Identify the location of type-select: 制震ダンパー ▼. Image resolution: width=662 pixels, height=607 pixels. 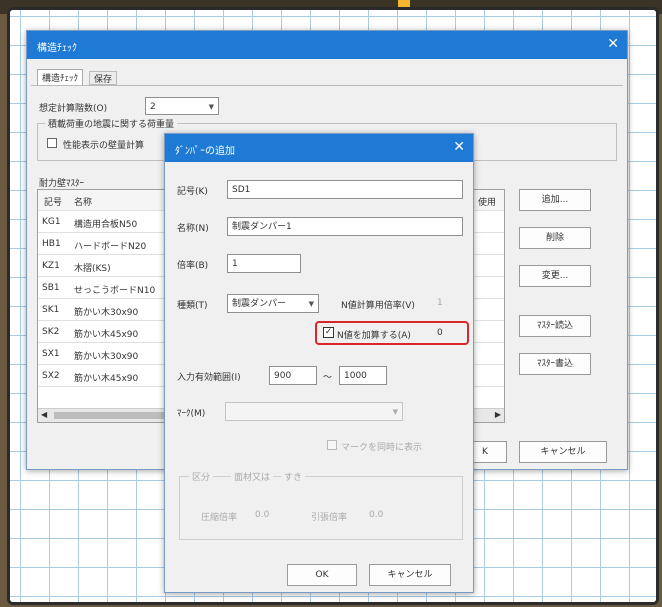
(273, 303).